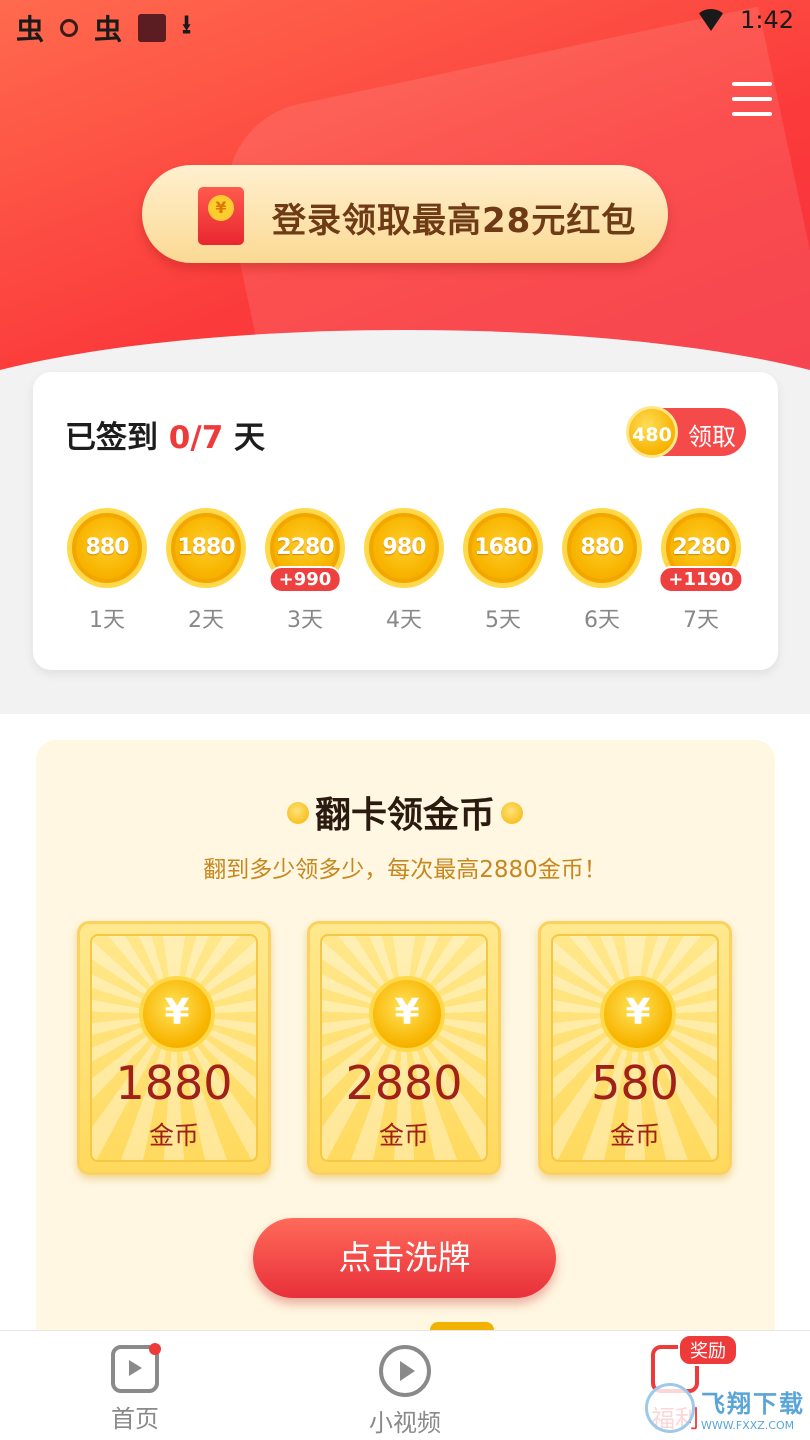  I want to click on day-label: 1天, so click(107, 620).